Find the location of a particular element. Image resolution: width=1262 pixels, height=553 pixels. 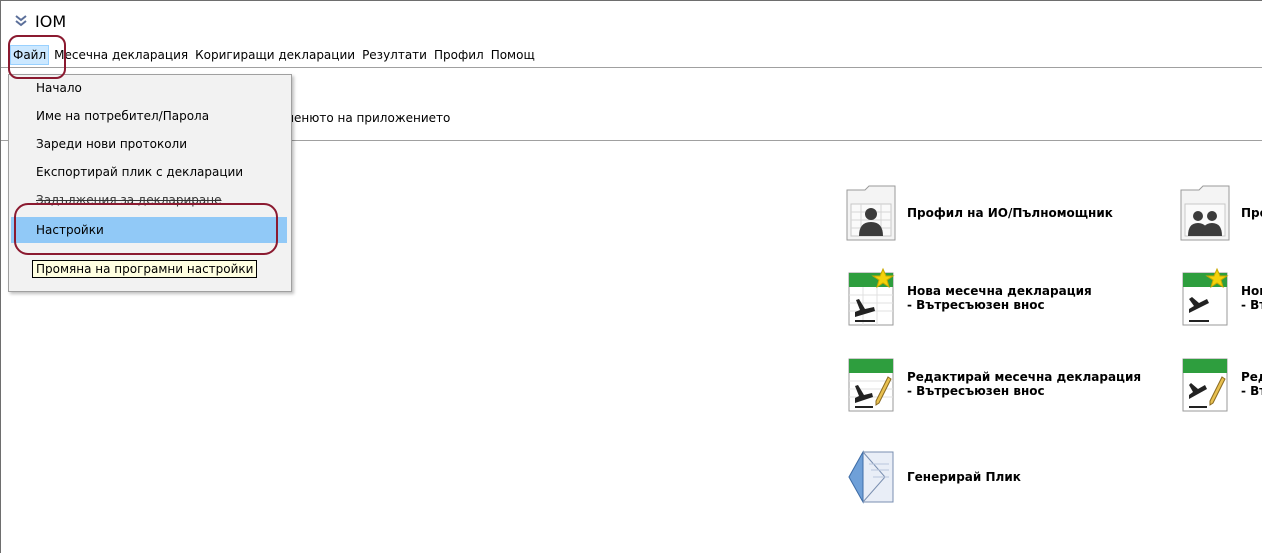

down-double-chevron-icon is located at coordinates (21, 21).